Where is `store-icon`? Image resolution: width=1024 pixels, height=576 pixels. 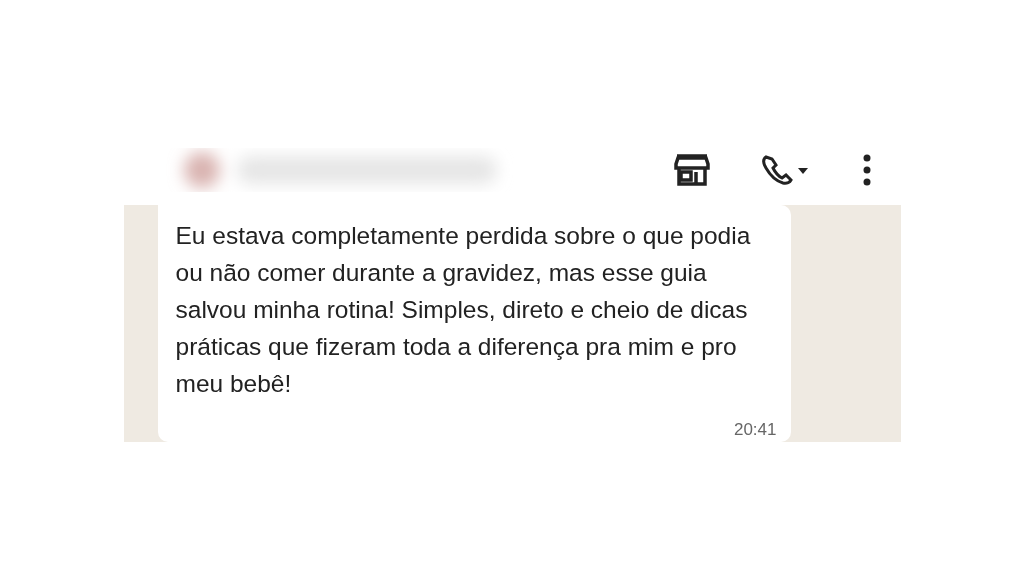 store-icon is located at coordinates (692, 170).